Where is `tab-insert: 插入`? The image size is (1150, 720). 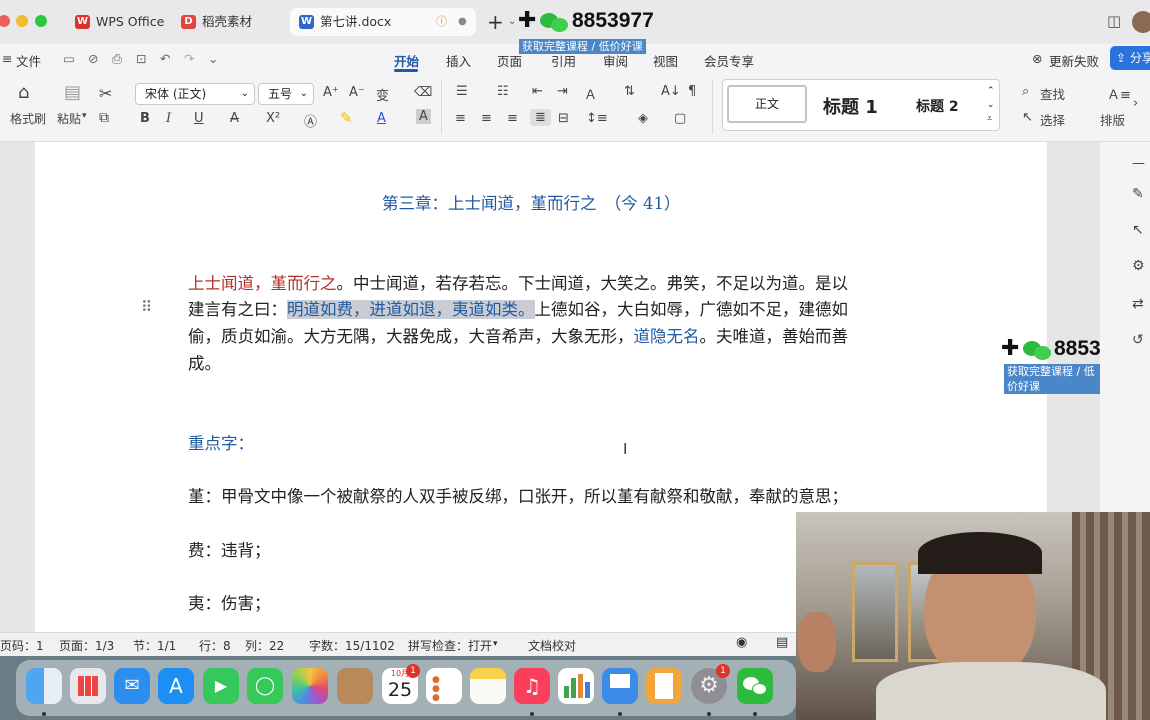 tab-insert: 插入 is located at coordinates (458, 60).